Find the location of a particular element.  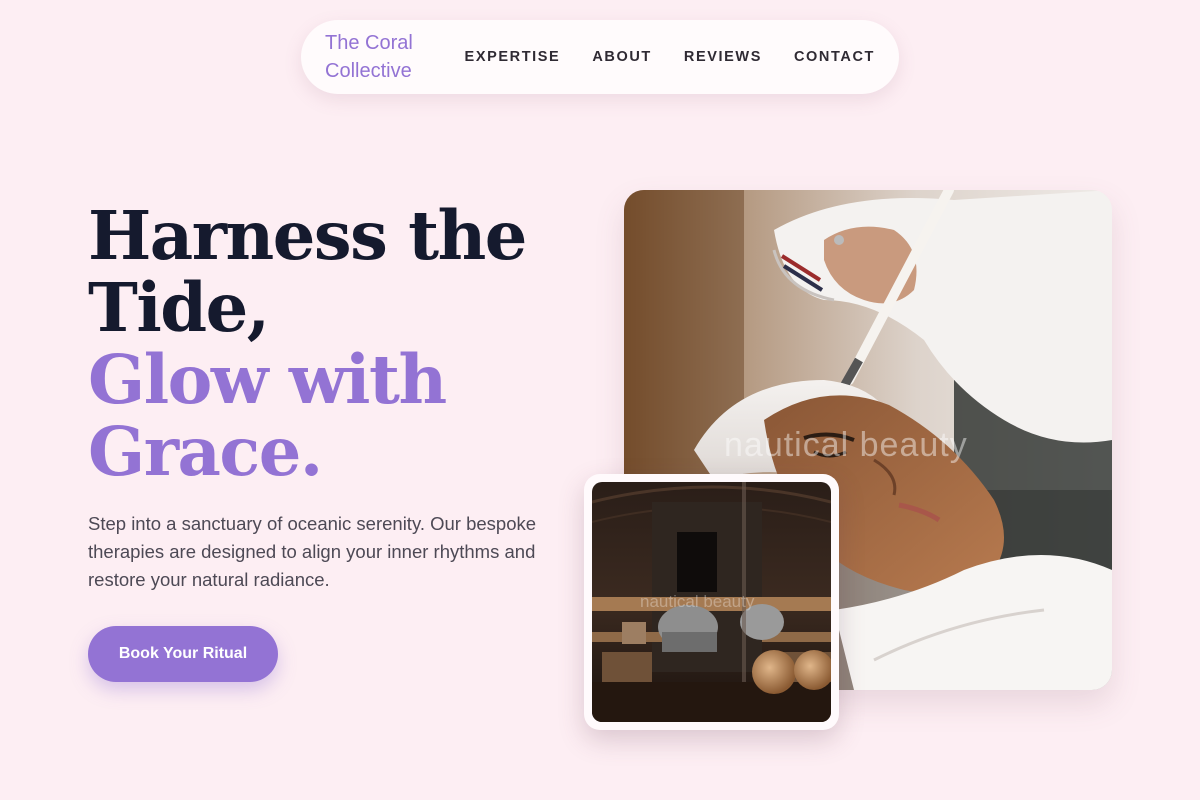

headline-accent-line-1: Glow with is located at coordinates (267, 379).